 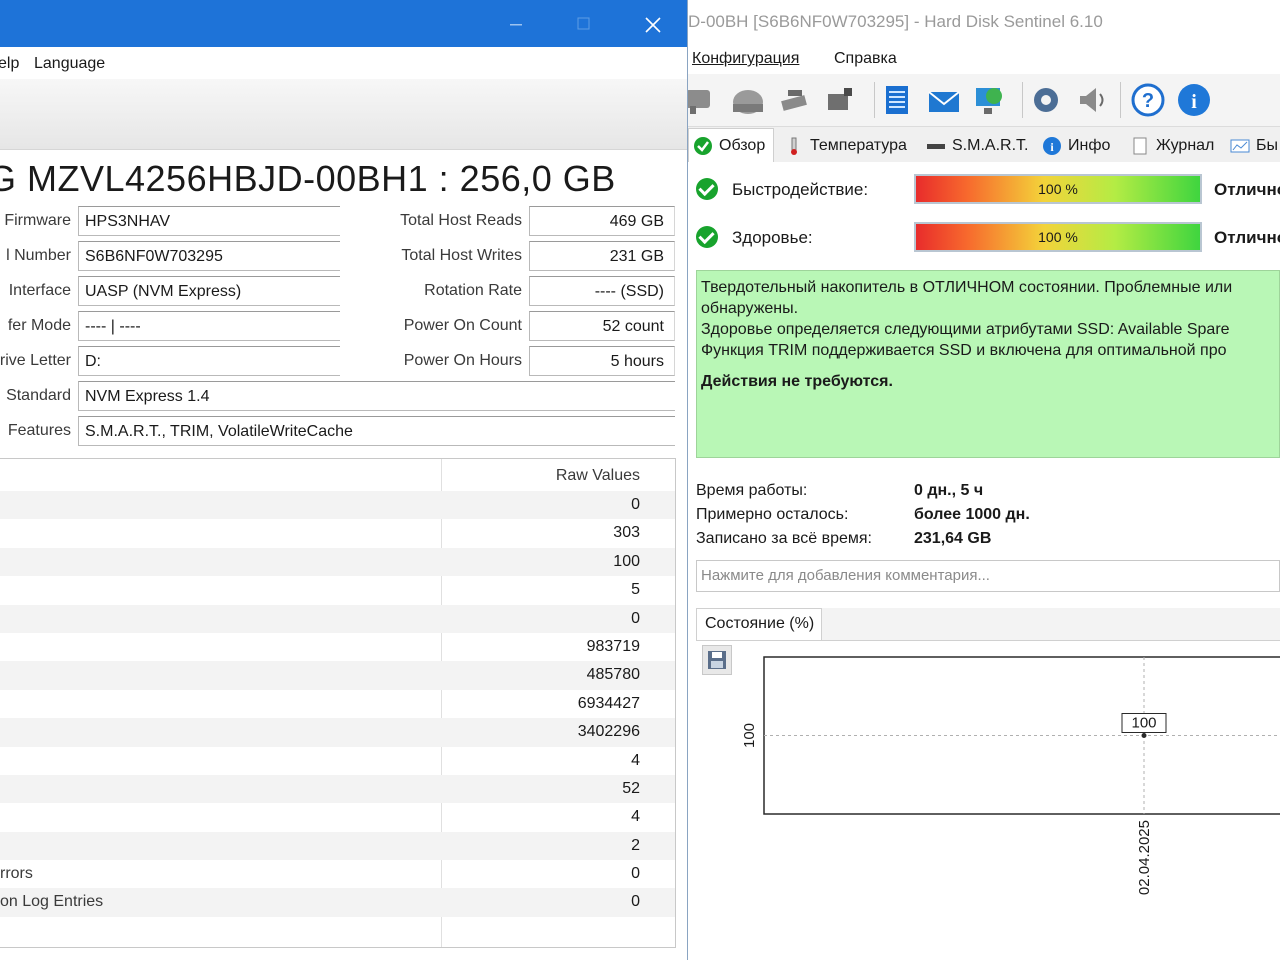 What do you see at coordinates (1140, 146) in the screenshot?
I see `document-icon` at bounding box center [1140, 146].